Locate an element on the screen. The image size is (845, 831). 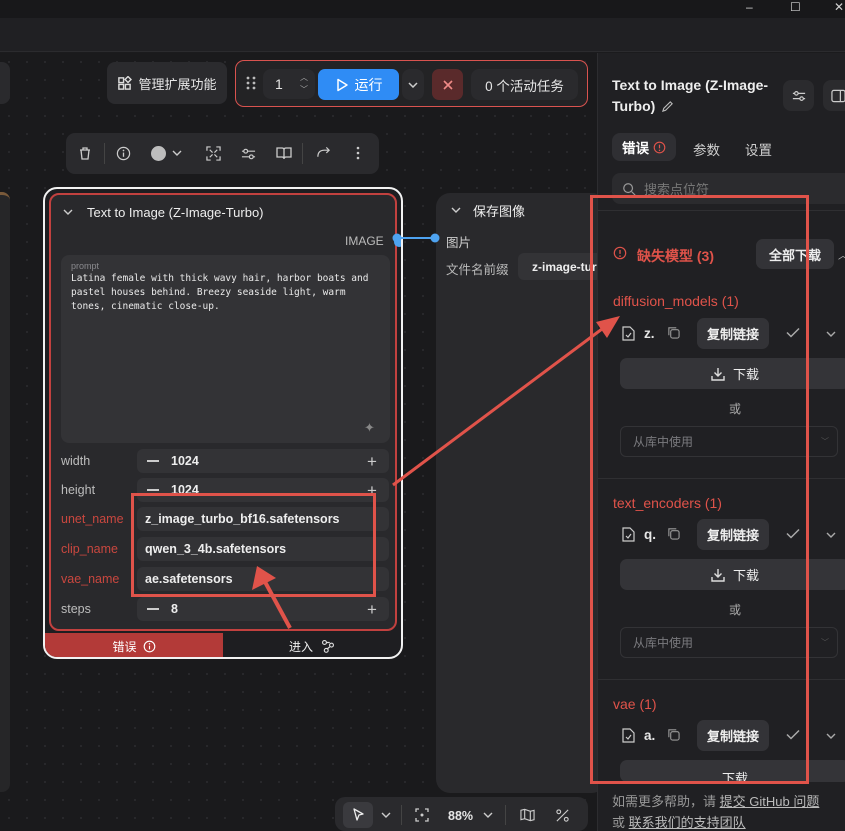
cursor-icon is located at coordinates (358, 815).